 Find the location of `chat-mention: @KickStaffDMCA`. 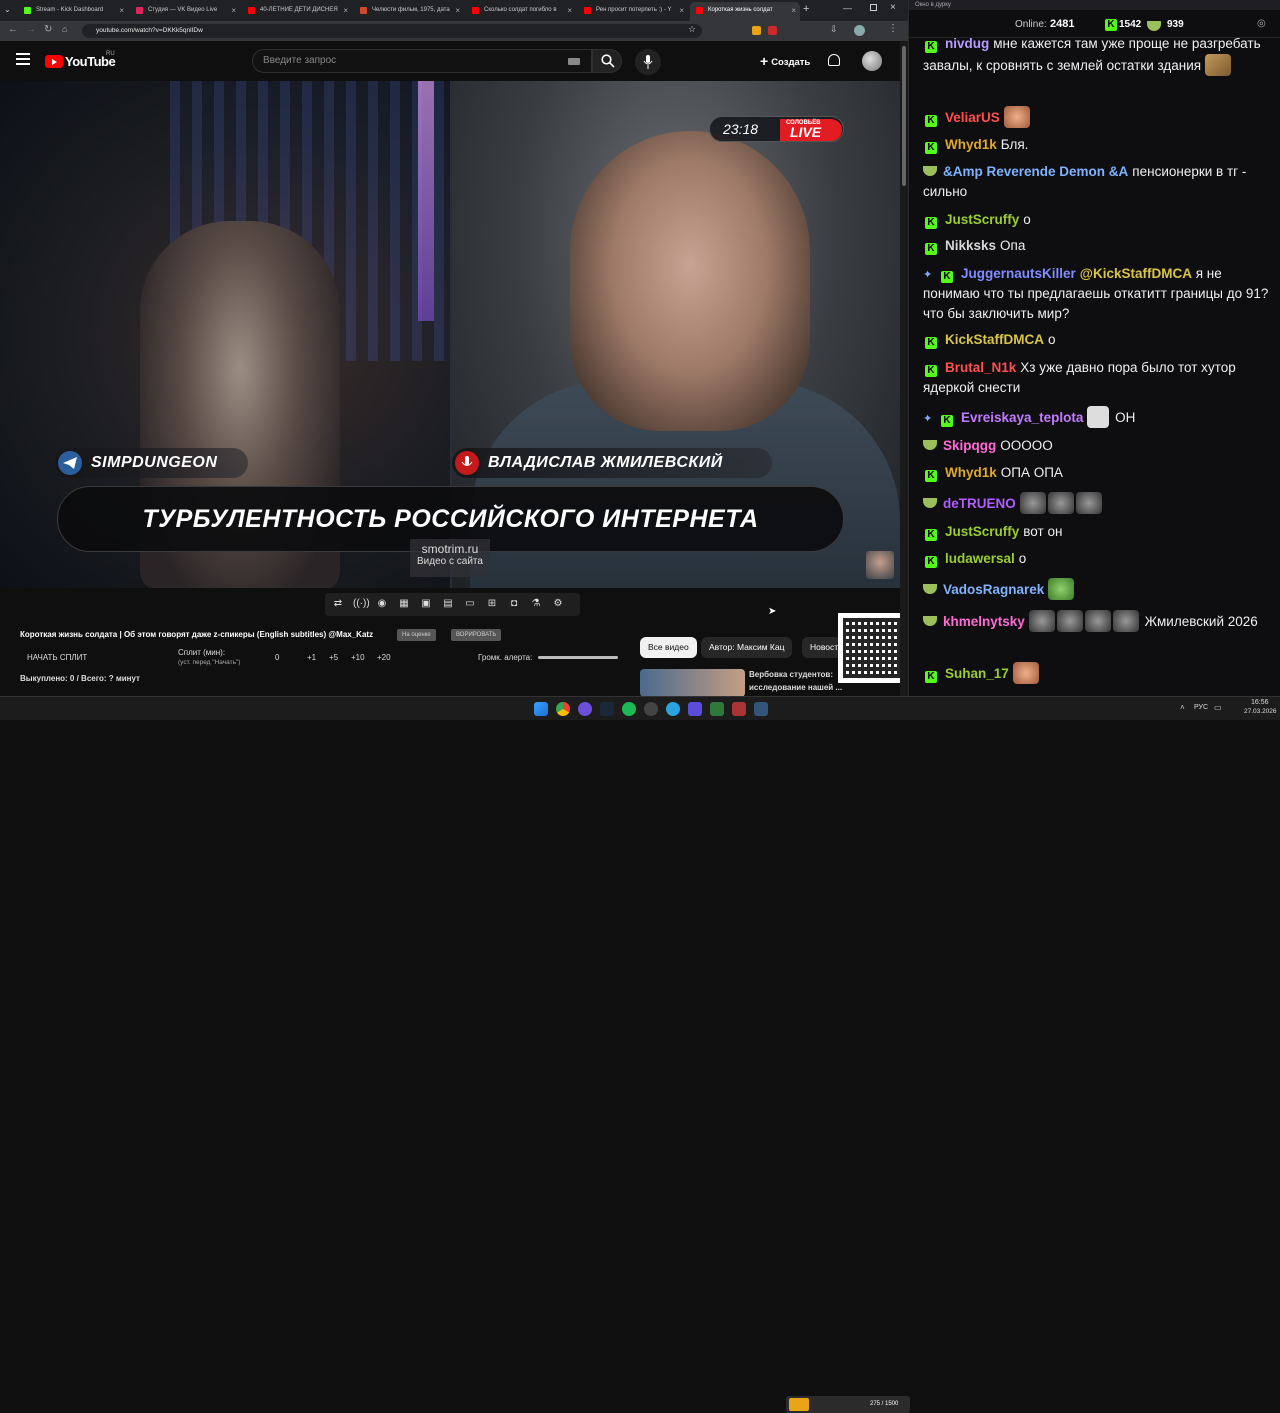

chat-mention: @KickStaffDMCA is located at coordinates (1136, 273).